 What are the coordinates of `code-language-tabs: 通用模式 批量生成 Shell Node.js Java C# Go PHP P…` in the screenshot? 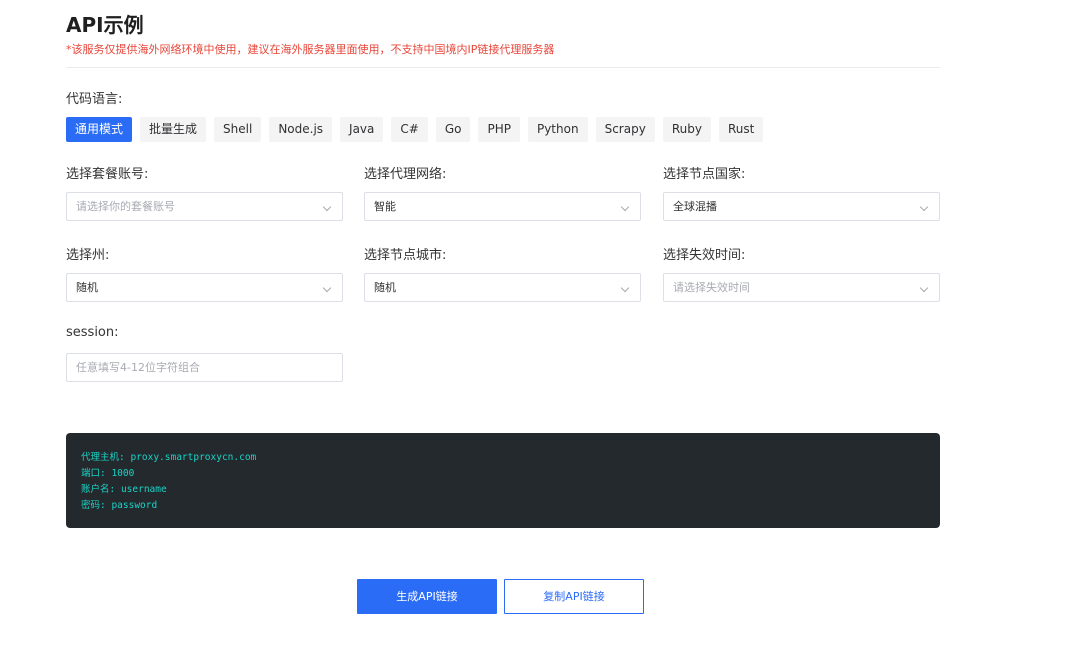 It's located at (415, 129).